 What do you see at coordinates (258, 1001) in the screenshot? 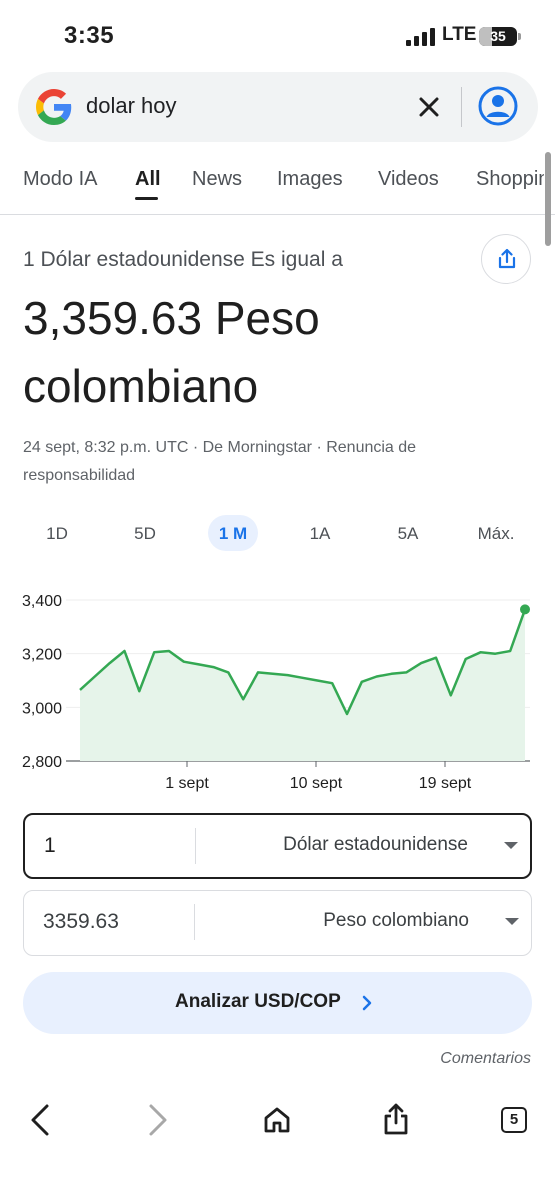
I see `analyze-label: Analizar USD/COP` at bounding box center [258, 1001].